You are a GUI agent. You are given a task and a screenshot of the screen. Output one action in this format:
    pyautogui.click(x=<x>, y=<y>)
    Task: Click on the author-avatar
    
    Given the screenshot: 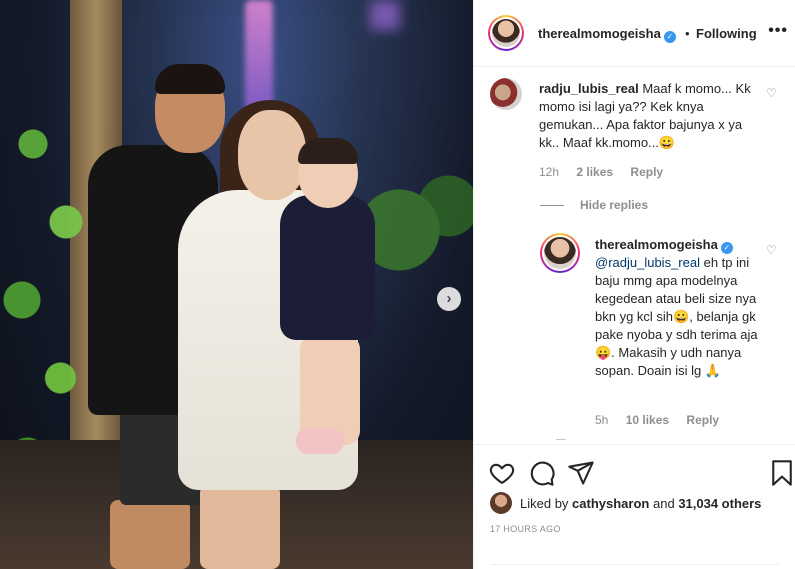 What is the action you would take?
    pyautogui.click(x=506, y=33)
    